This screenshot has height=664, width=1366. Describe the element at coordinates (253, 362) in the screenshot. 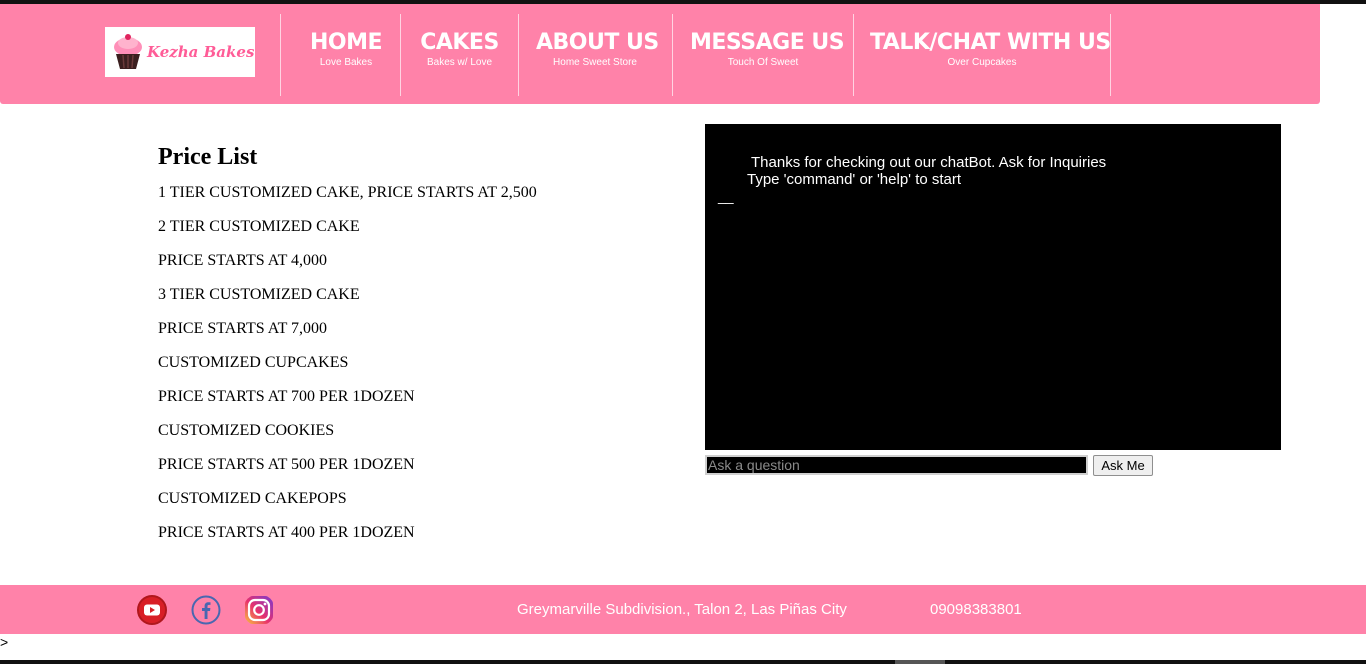

I see `price-item: CUSTOMIZED CUPCAKES` at that location.